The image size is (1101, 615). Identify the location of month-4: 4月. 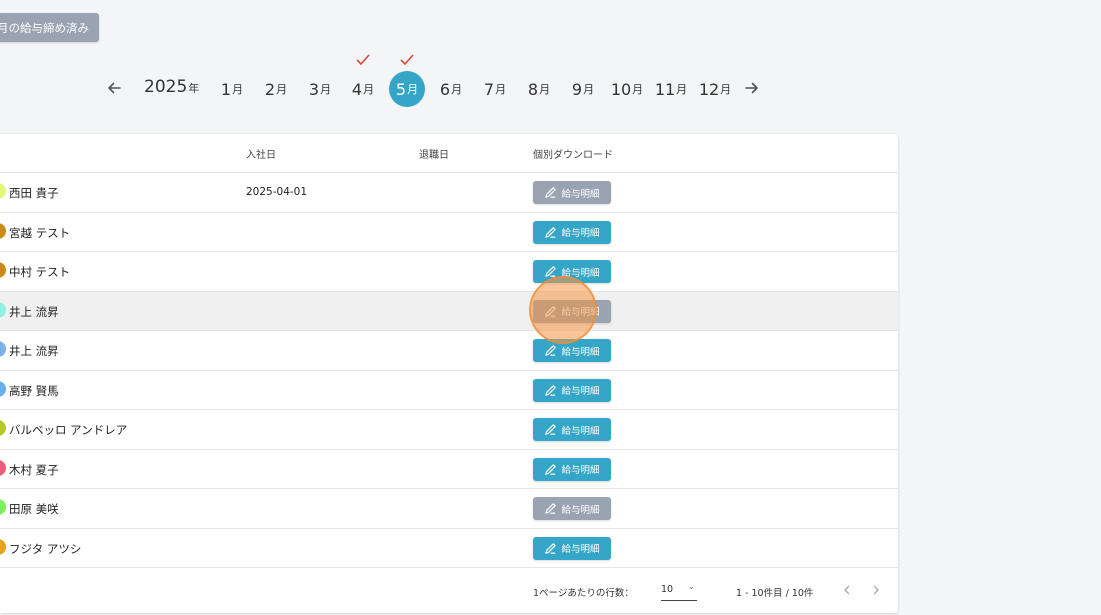
(363, 89).